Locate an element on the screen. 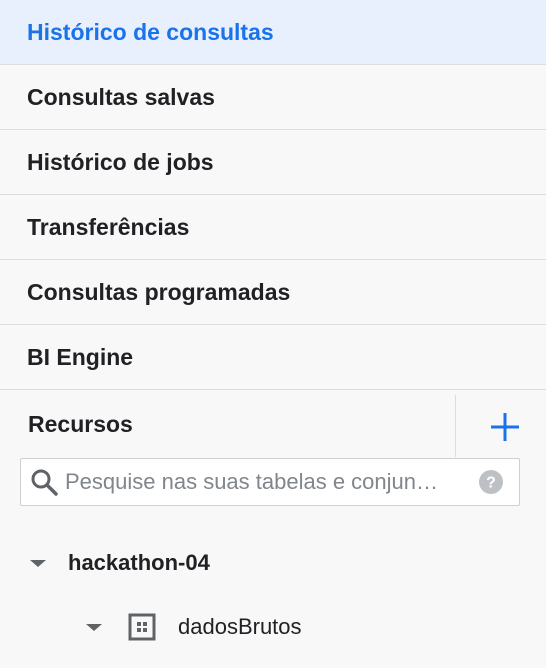 This screenshot has height=668, width=546. nav-item-label: BI Engine is located at coordinates (80, 356).